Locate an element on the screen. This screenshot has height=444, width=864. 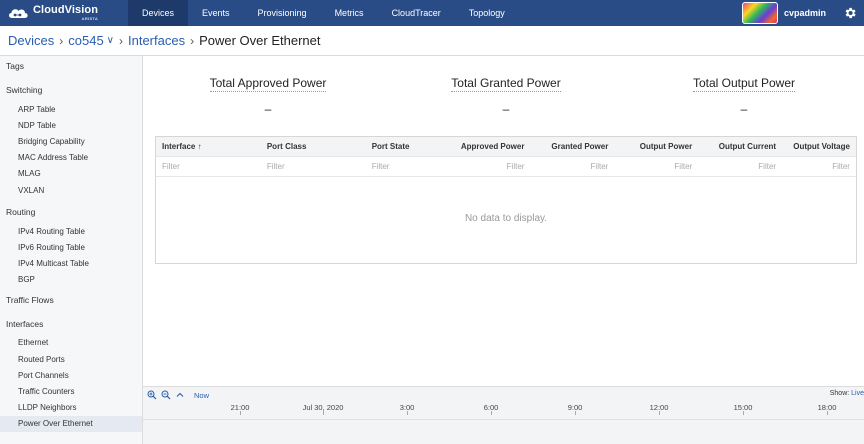
sidebar-item-ipv4-multicast-table: IPv4 Multicast Table is located at coordinates (71, 264).